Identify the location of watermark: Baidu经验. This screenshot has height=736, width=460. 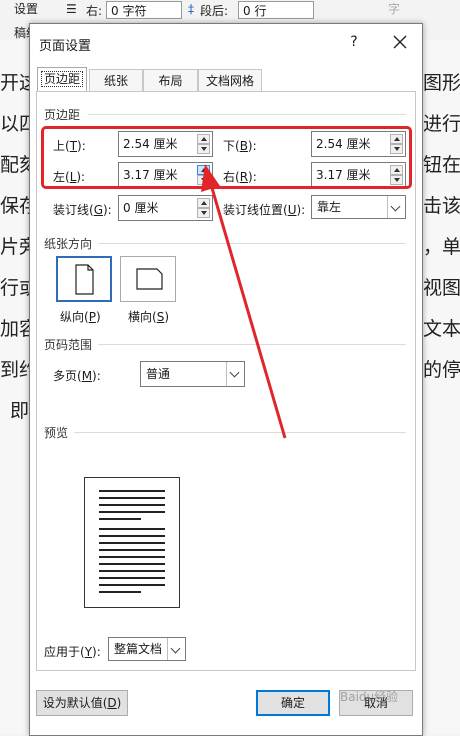
(369, 697).